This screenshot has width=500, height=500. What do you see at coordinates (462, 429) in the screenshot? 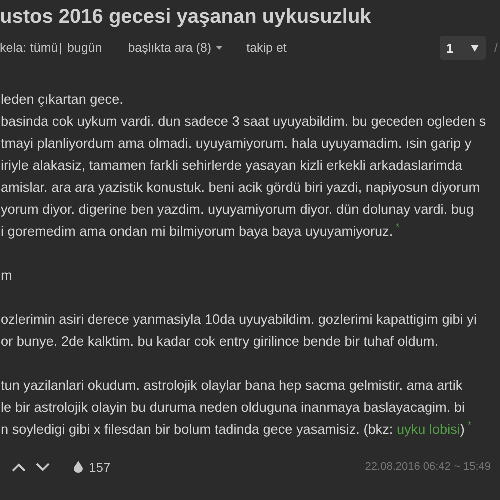
I see `entry-text: )` at bounding box center [462, 429].